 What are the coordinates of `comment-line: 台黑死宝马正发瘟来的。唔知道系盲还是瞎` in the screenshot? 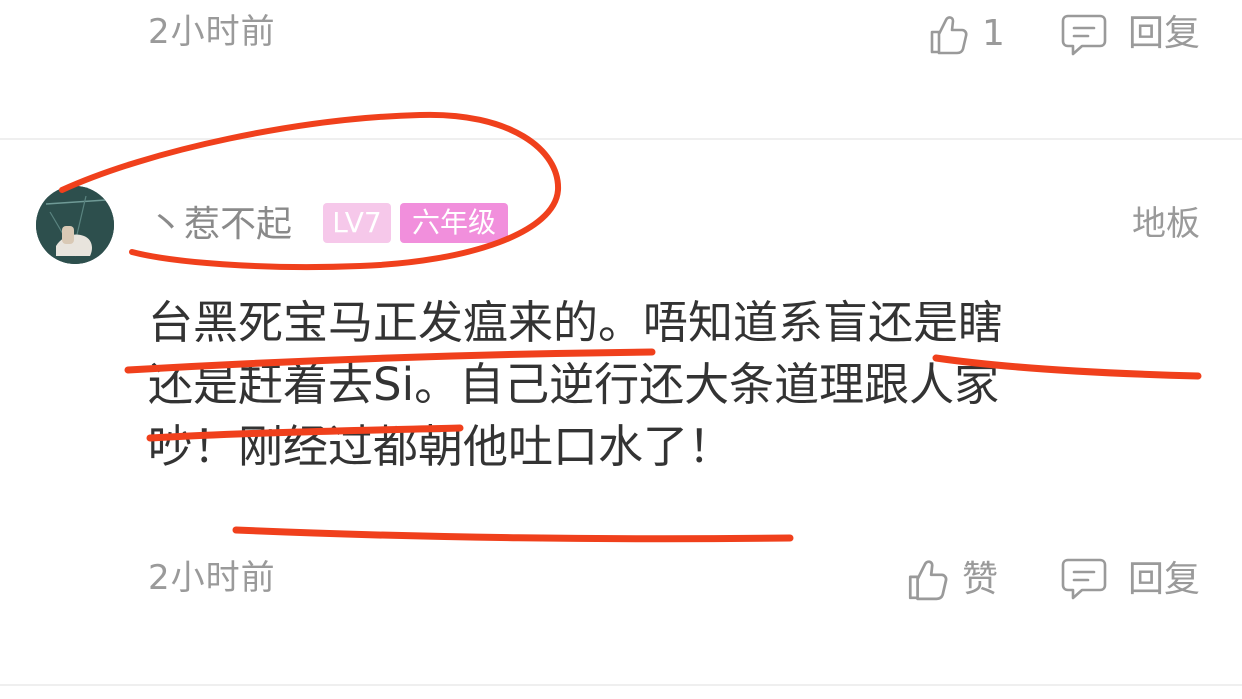 It's located at (576, 322).